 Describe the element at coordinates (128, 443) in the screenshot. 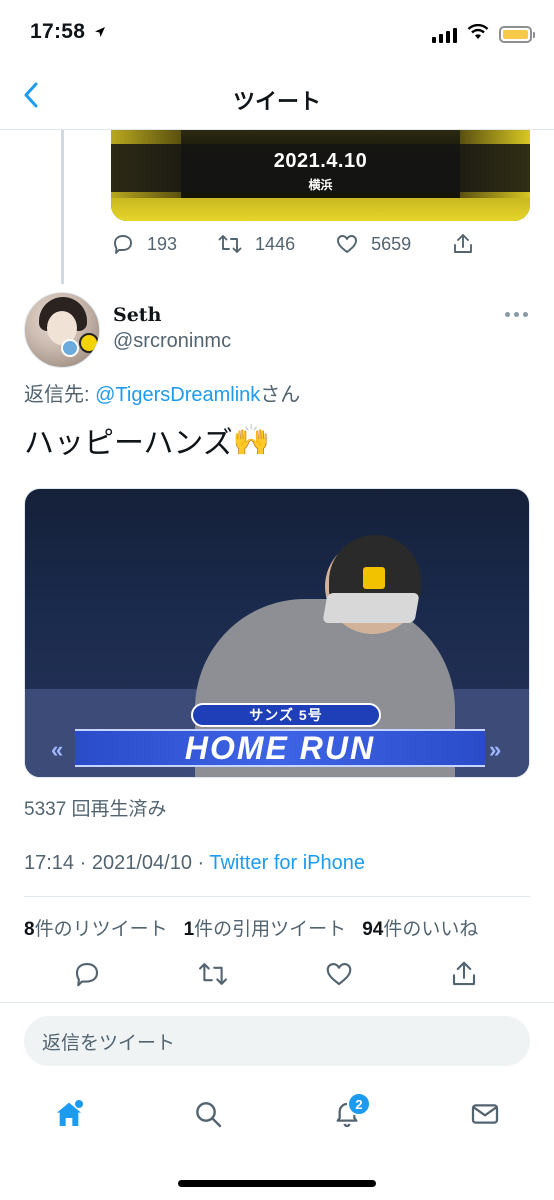

I see `tweet-text-body: ハッピーハンズ` at that location.